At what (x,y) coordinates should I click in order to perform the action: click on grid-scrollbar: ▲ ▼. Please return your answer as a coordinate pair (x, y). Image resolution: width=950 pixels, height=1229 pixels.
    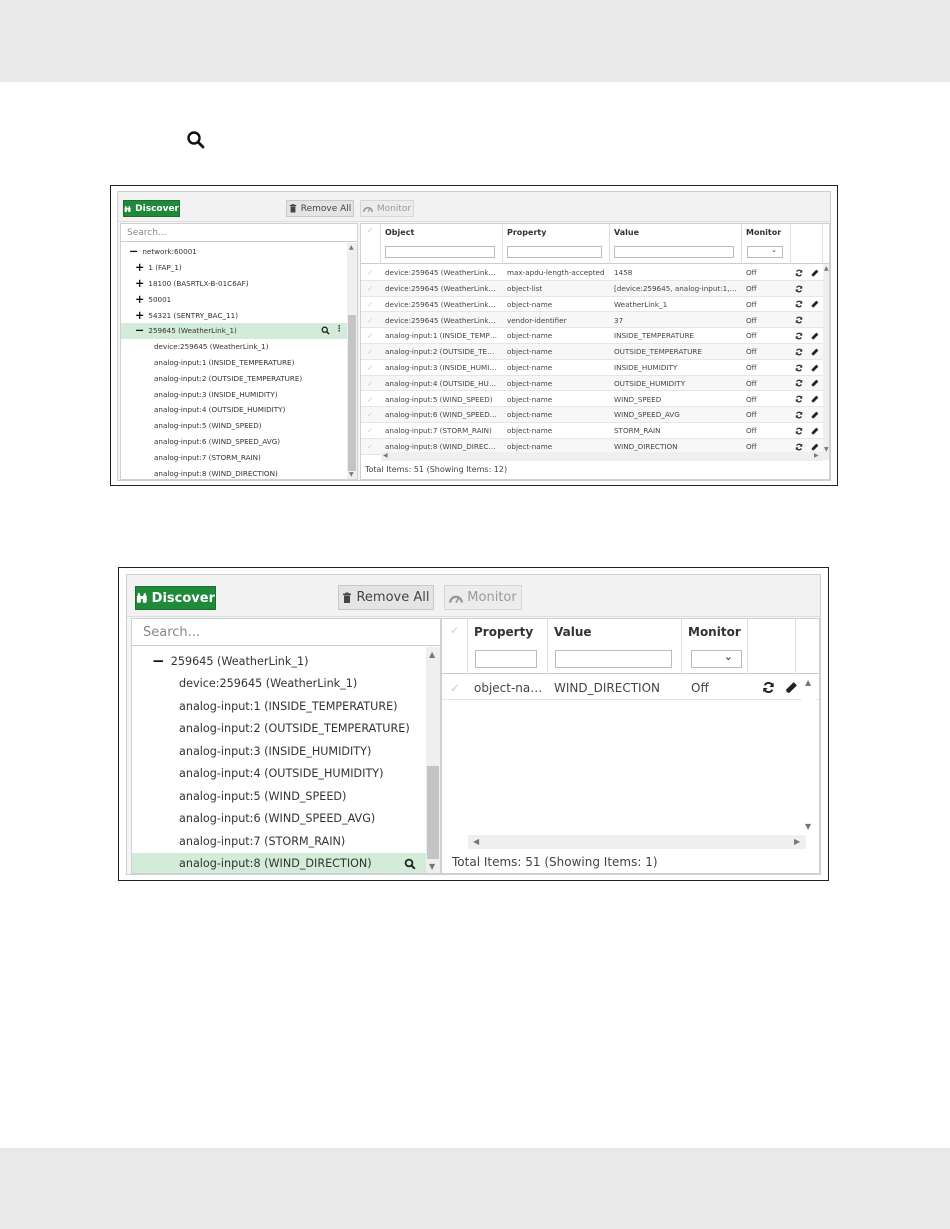
    Looking at the image, I should click on (826, 362).